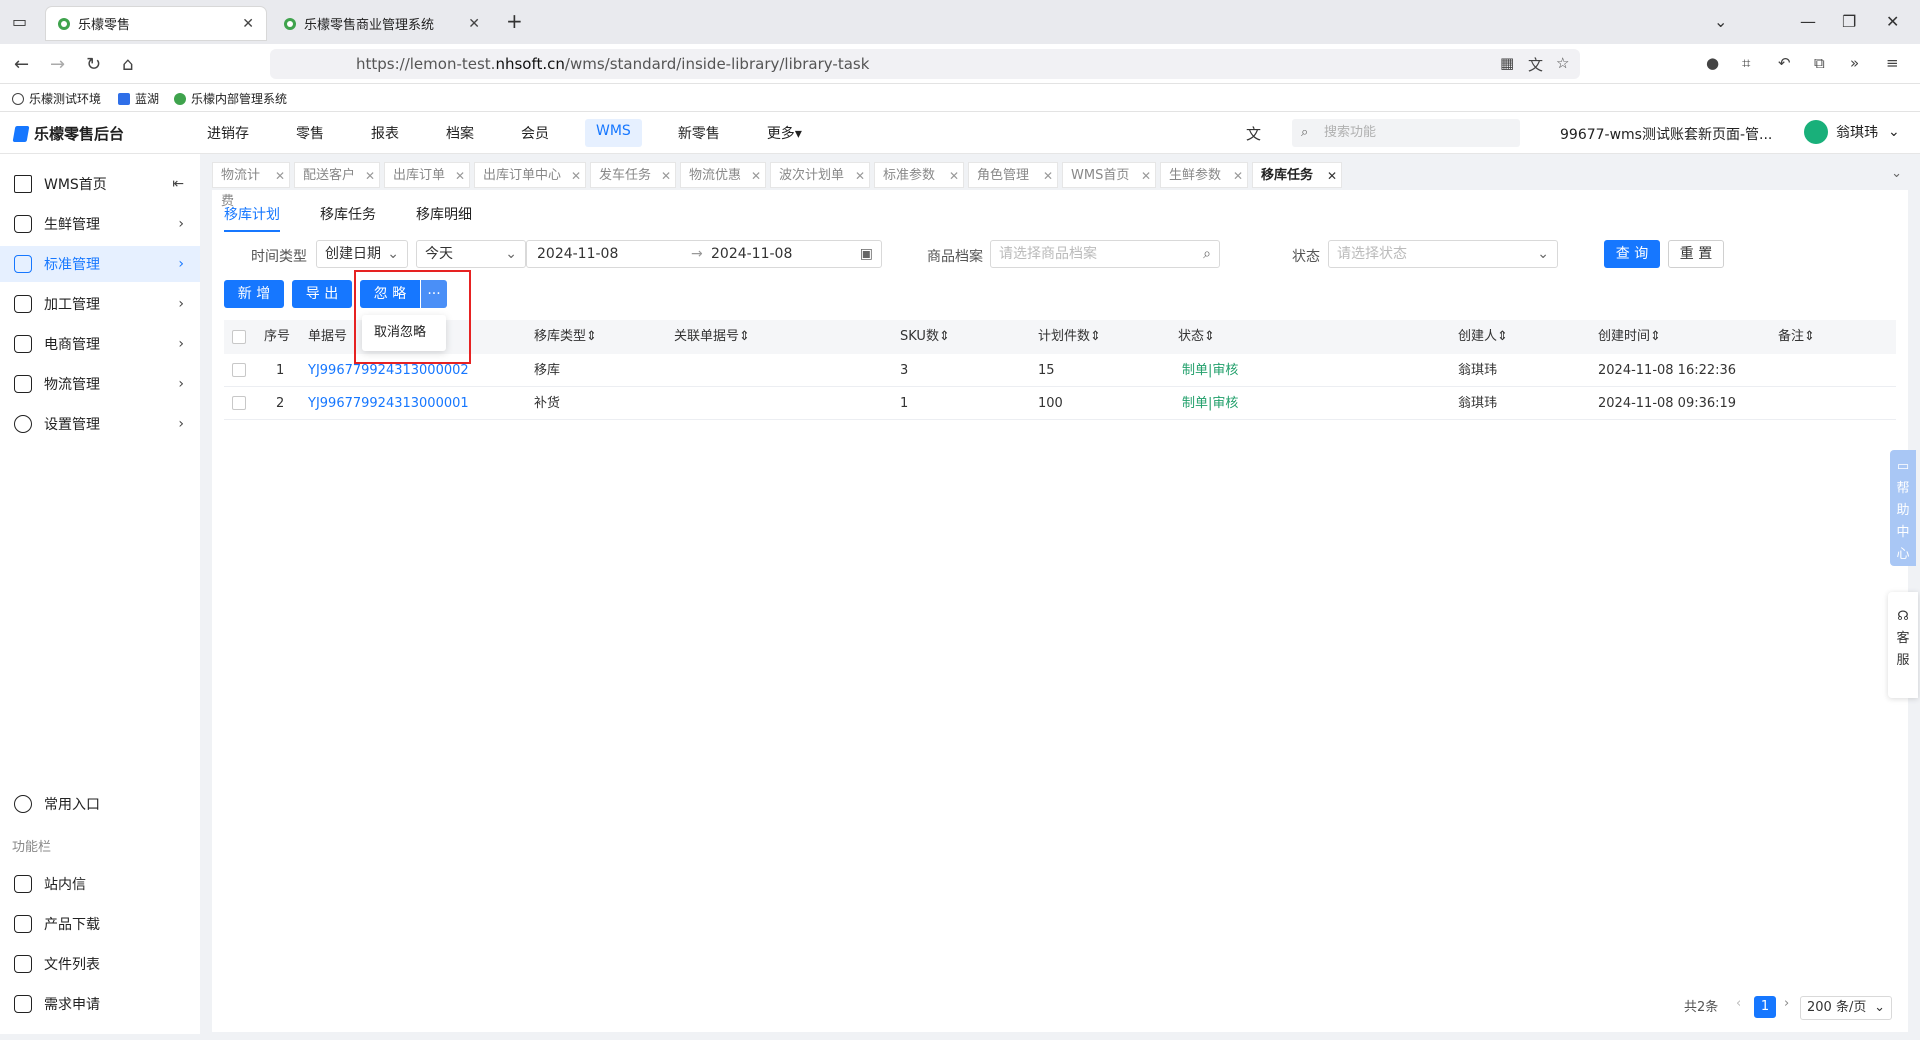  Describe the element at coordinates (784, 133) in the screenshot. I see `nav-more: 更多▾` at that location.